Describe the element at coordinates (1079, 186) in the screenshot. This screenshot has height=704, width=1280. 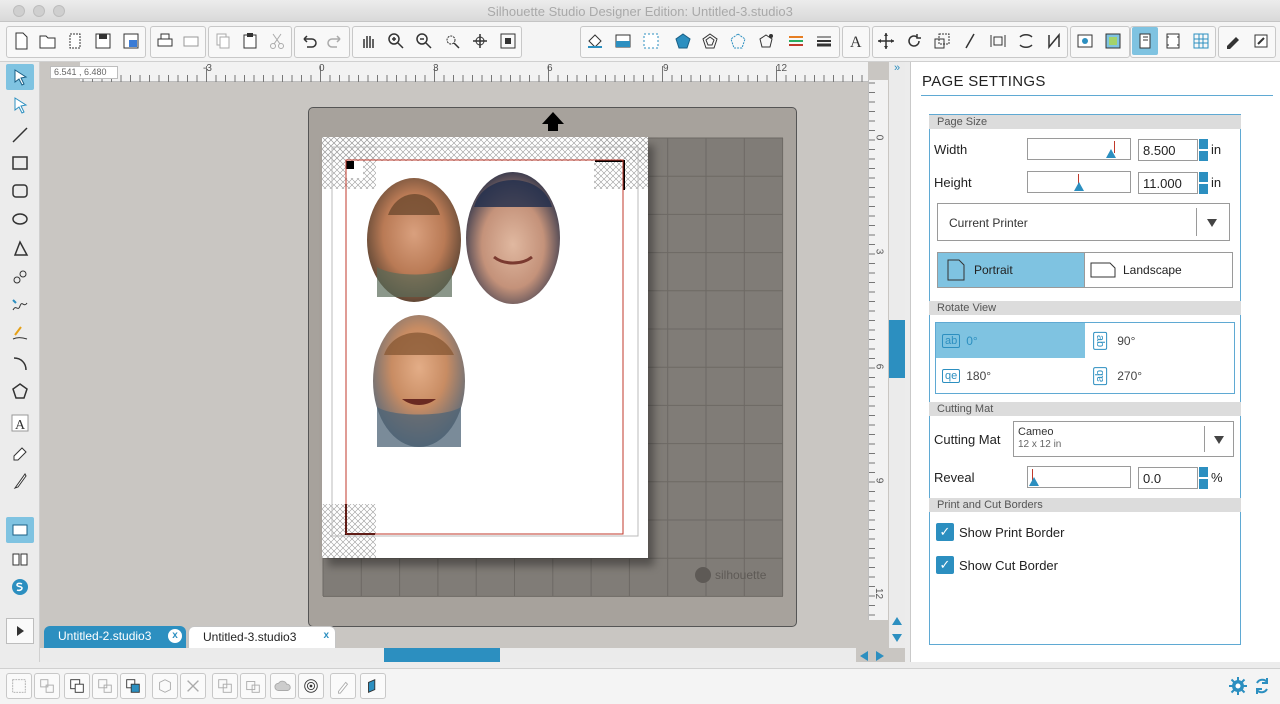
I see `height-slider-thumb` at that location.